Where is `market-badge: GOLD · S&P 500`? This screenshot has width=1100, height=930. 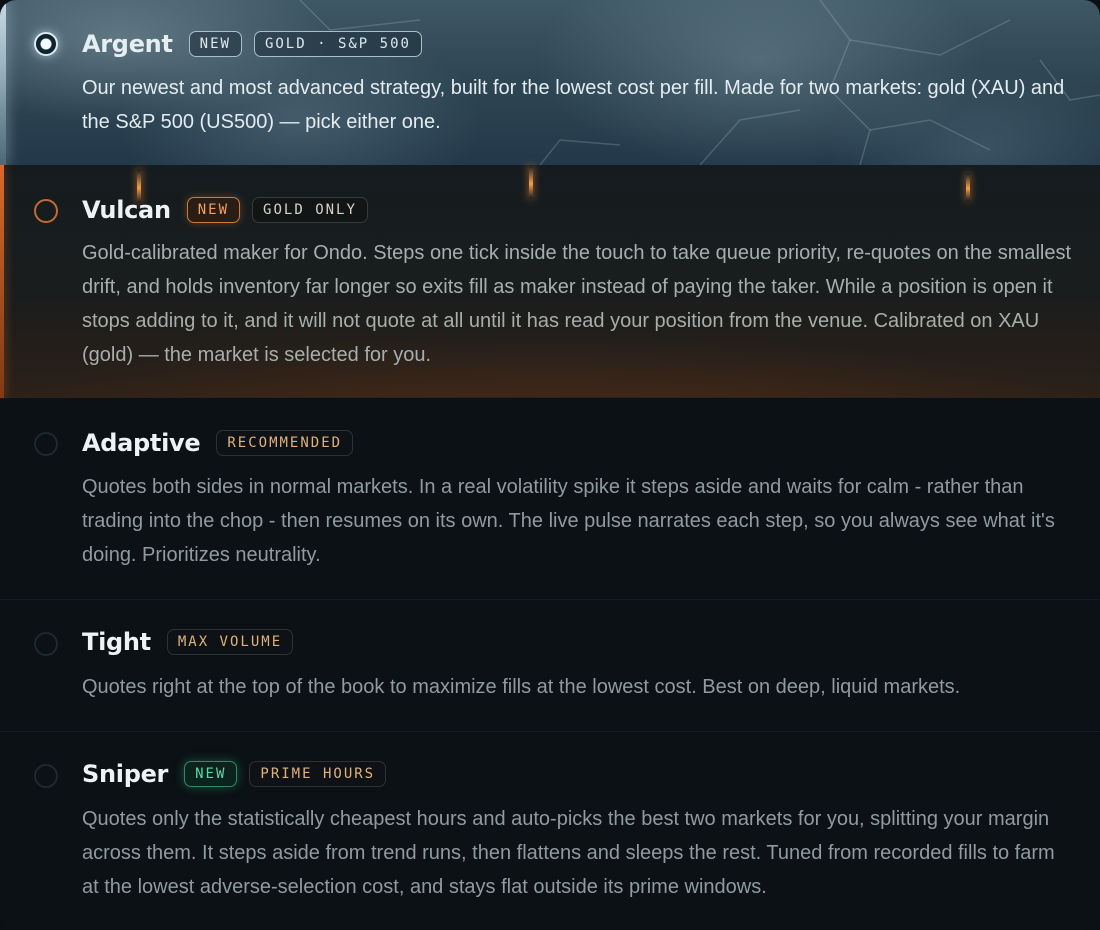 market-badge: GOLD · S&P 500 is located at coordinates (337, 44).